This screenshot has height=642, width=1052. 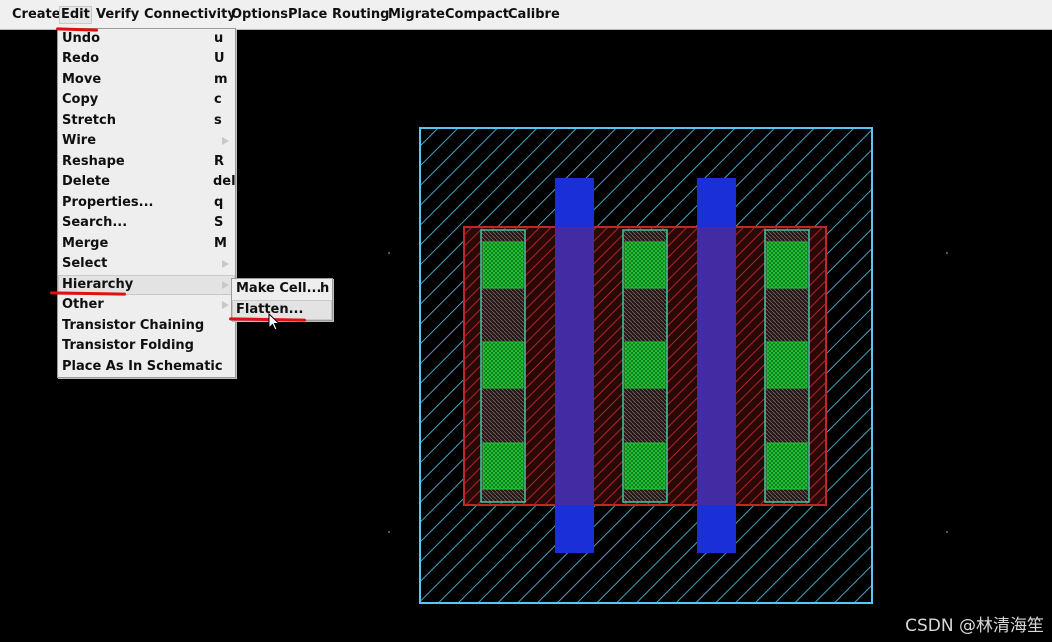 What do you see at coordinates (146, 59) in the screenshot?
I see `menu-item-redo: Redo U` at bounding box center [146, 59].